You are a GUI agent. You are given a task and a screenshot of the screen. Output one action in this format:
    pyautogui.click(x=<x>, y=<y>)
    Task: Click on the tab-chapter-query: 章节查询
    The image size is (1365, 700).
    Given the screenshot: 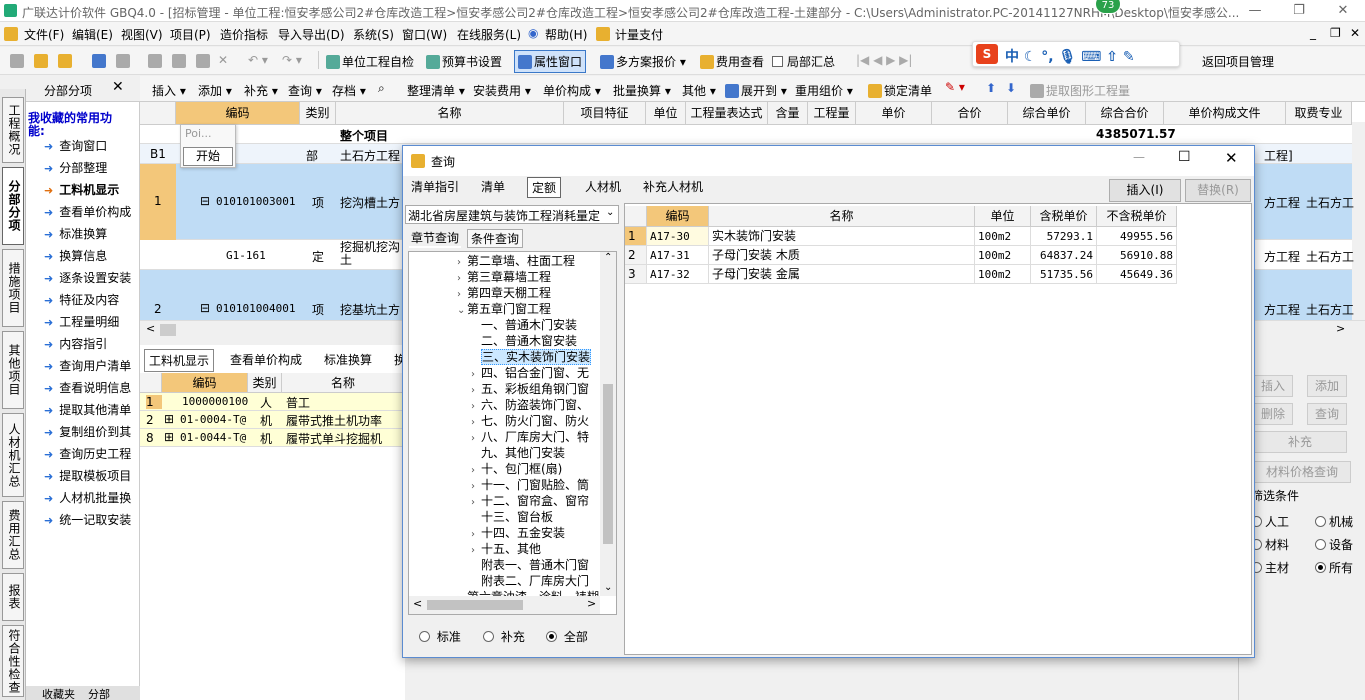 What is the action you would take?
    pyautogui.click(x=435, y=238)
    